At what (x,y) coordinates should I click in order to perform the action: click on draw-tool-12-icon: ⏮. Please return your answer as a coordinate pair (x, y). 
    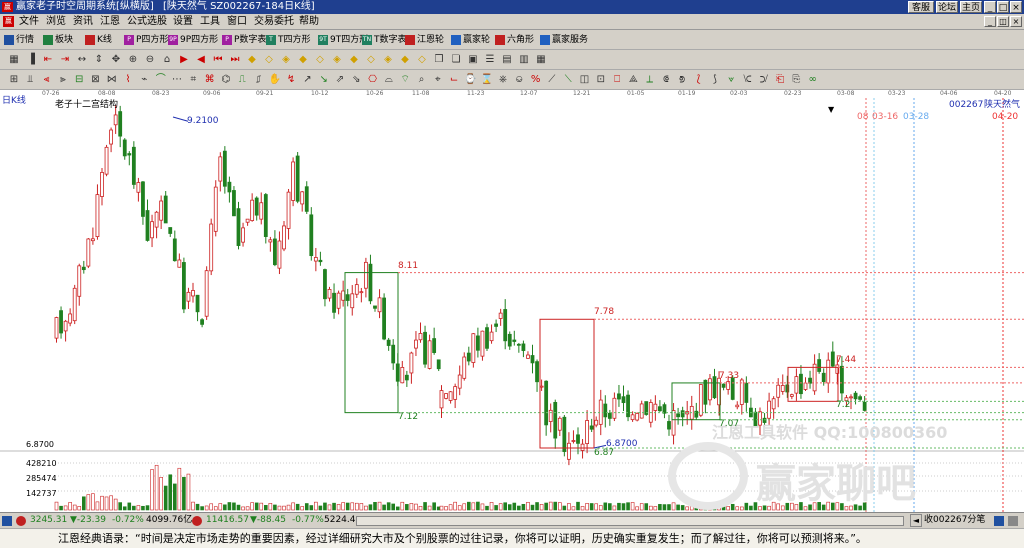
    Looking at the image, I should click on (218, 59).